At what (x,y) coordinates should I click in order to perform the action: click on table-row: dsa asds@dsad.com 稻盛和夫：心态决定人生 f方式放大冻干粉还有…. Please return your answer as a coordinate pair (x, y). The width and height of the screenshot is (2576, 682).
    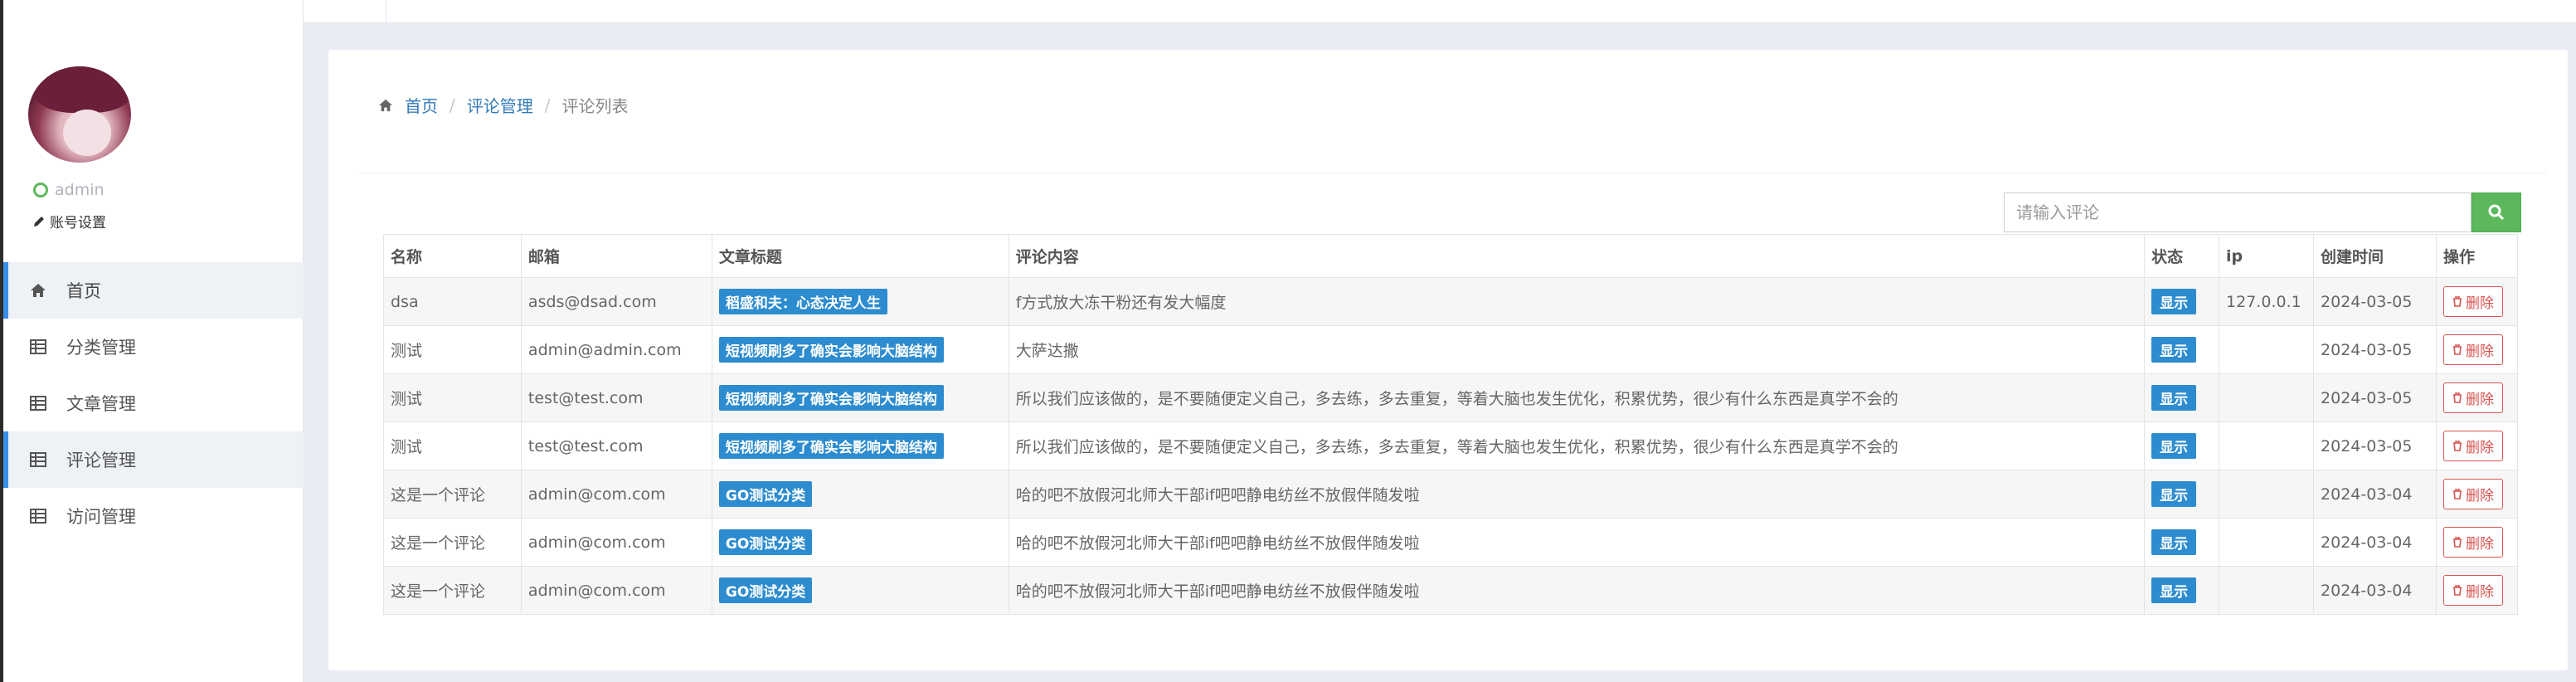
    Looking at the image, I should click on (1451, 301).